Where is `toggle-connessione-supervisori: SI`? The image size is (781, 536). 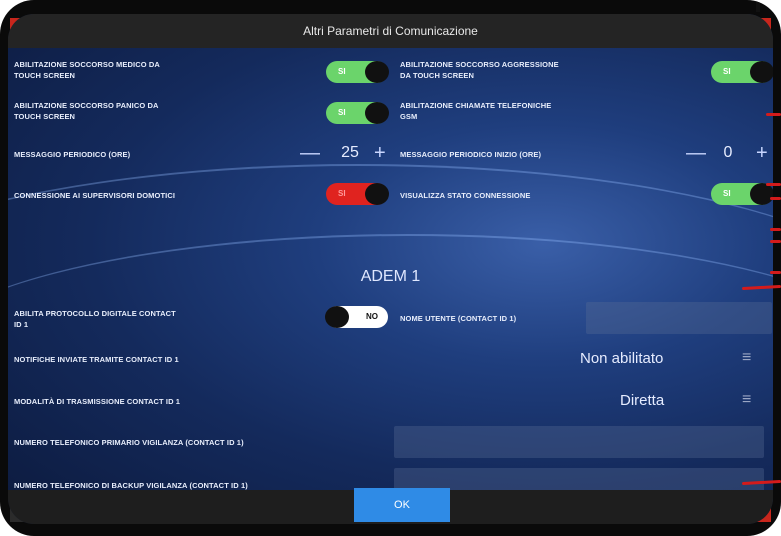
toggle-connessione-supervisori: SI is located at coordinates (357, 194).